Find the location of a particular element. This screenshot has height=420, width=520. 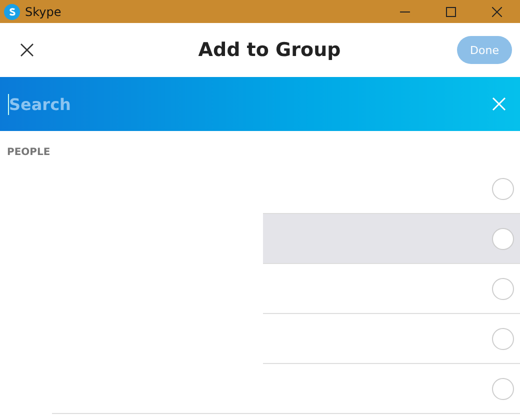

search-input: Search is located at coordinates (246, 104).